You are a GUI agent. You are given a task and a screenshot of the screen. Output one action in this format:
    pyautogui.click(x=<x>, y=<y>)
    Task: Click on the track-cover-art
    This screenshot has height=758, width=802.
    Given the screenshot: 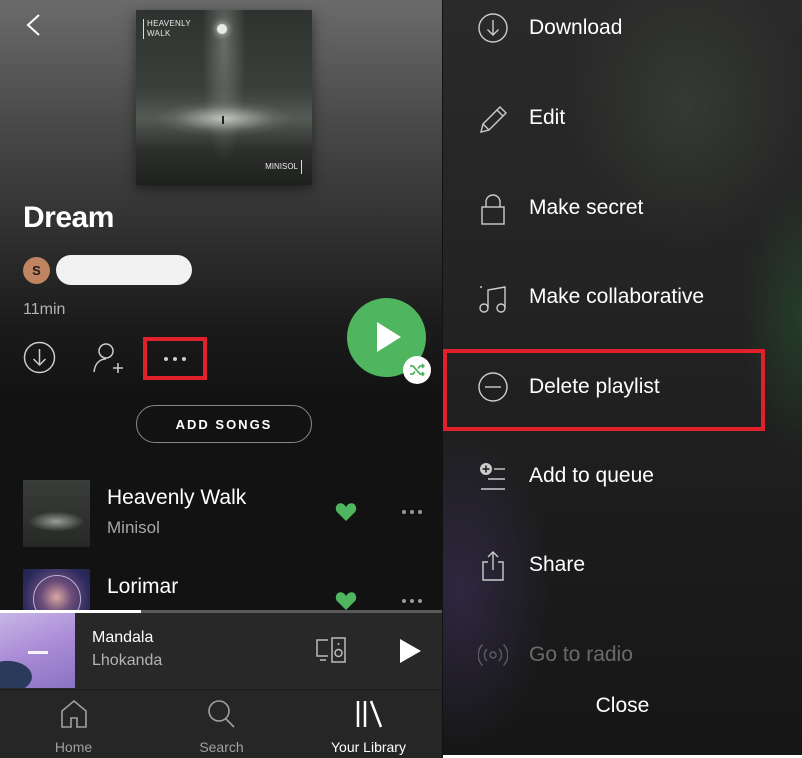 What is the action you would take?
    pyautogui.click(x=56, y=513)
    